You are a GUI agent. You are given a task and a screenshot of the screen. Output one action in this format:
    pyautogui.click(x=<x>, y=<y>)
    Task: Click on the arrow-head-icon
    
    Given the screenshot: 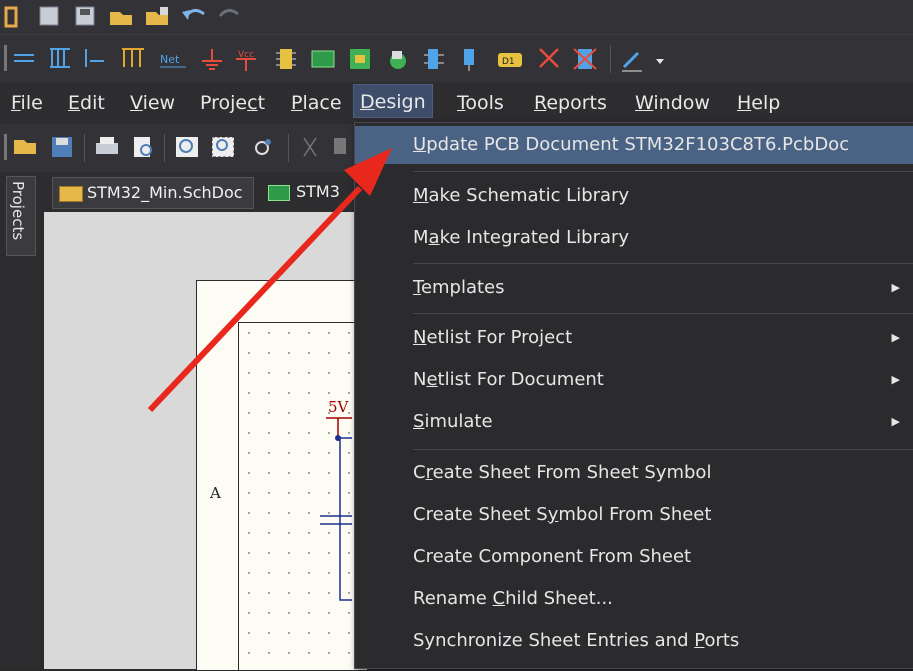 What is the action you would take?
    pyautogui.click(x=368, y=172)
    